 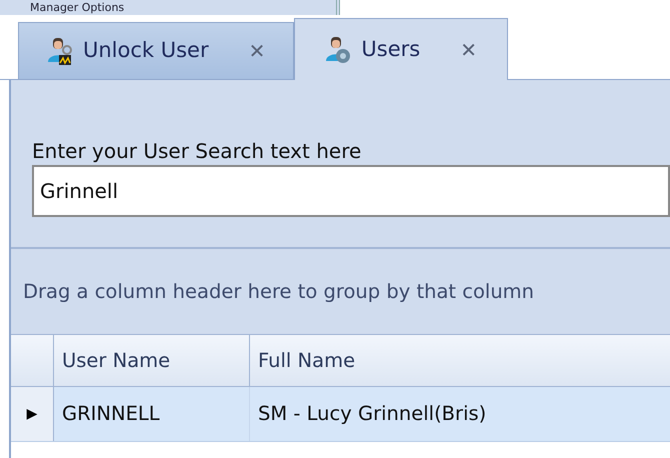 I want to click on group-panel-hint: Drag a column header here to group by that column, so click(x=278, y=291).